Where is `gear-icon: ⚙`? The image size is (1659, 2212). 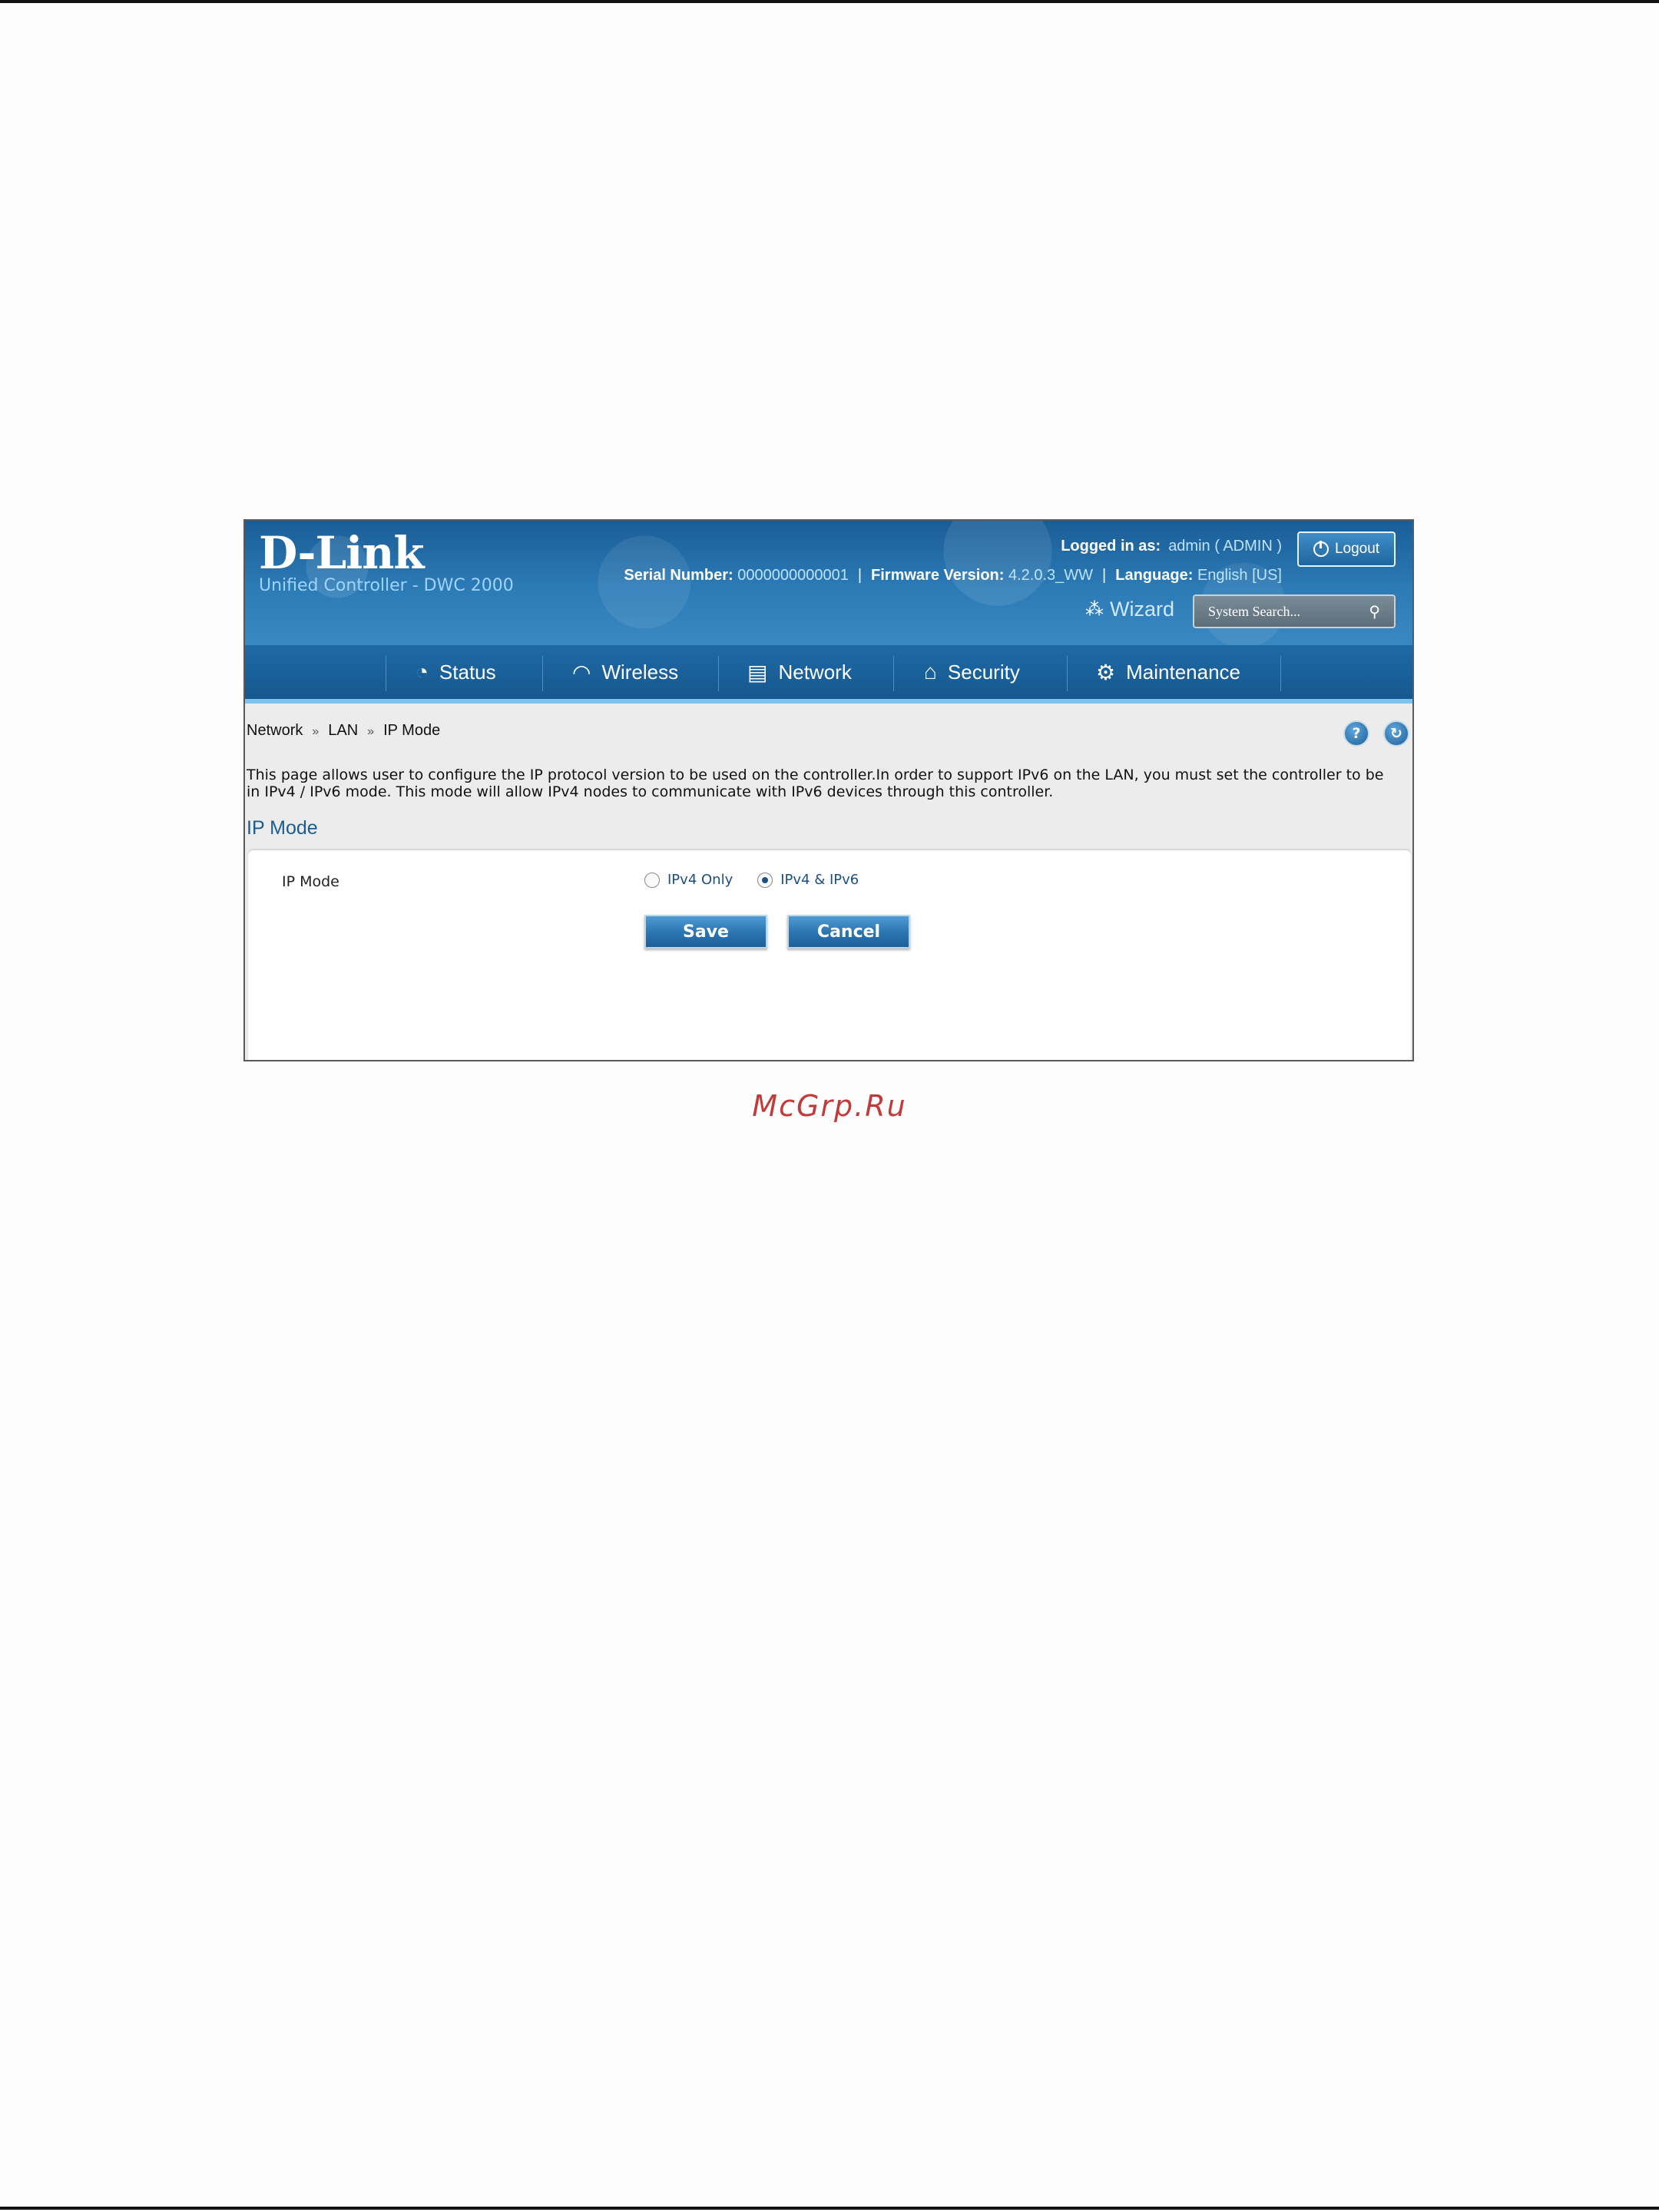 gear-icon: ⚙ is located at coordinates (1106, 672).